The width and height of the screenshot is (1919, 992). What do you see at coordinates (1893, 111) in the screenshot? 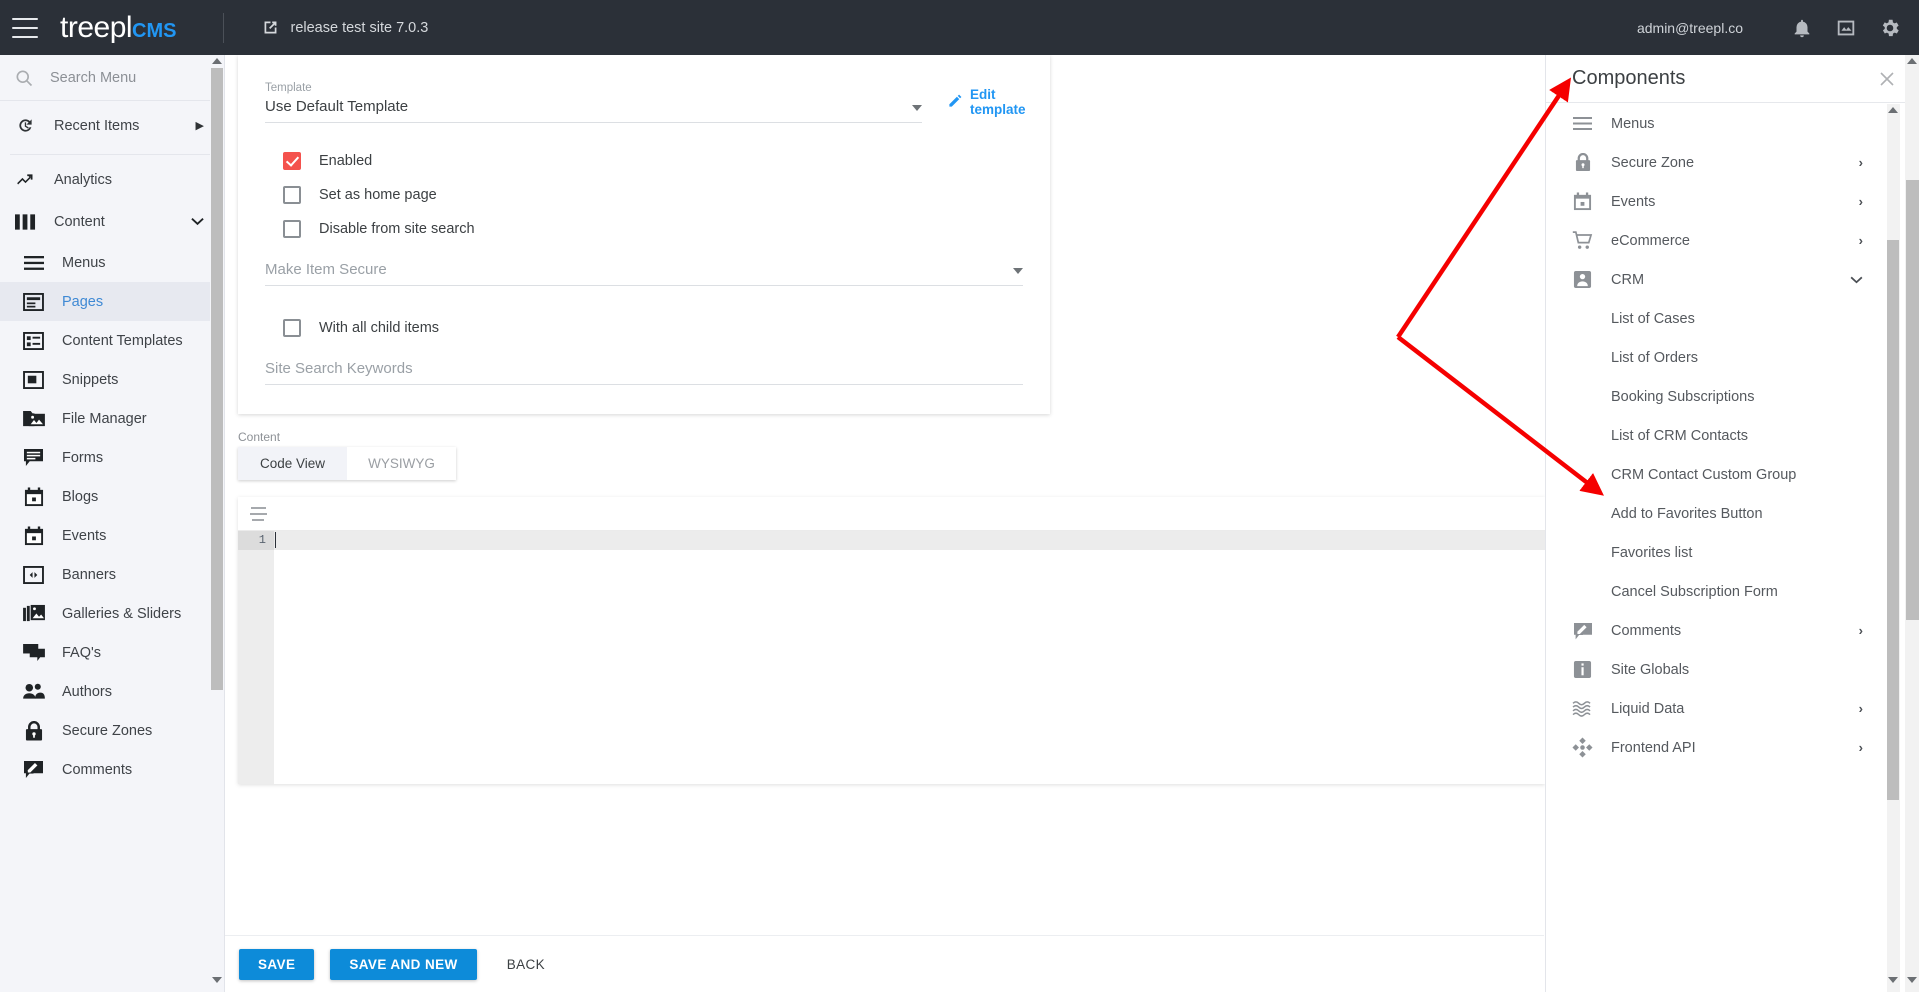
I see `panel-scroll-up-arrow` at bounding box center [1893, 111].